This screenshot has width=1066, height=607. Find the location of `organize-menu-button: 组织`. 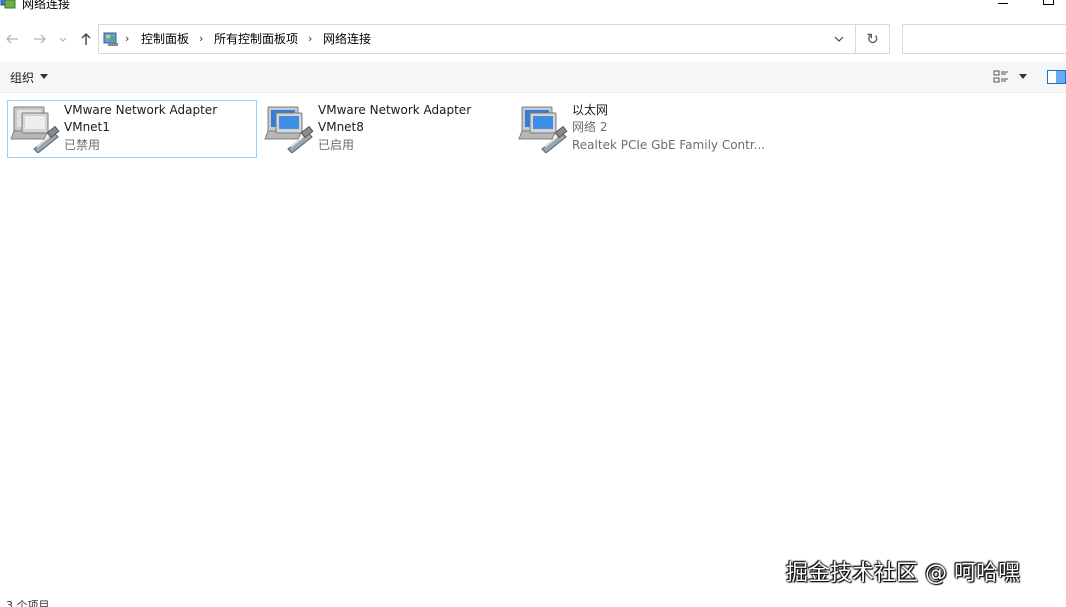

organize-menu-button: 组织 is located at coordinates (22, 78).